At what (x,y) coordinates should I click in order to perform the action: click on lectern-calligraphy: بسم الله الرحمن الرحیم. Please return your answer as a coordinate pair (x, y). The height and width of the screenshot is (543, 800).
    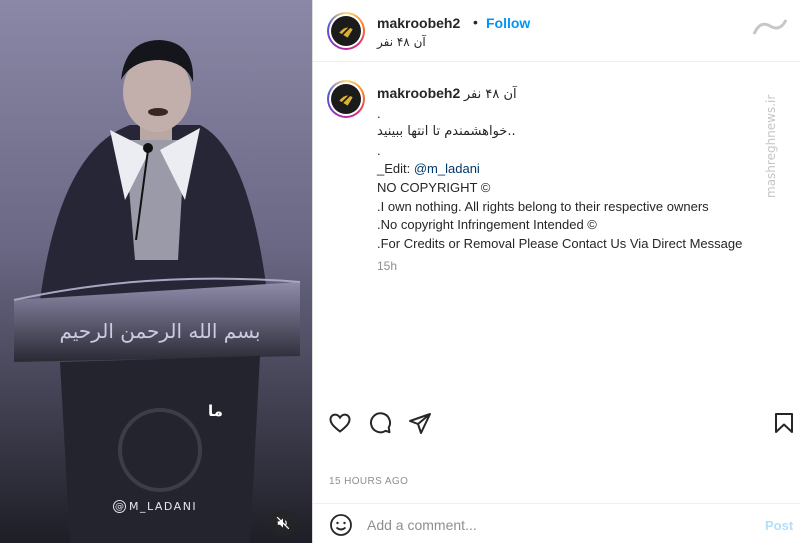
    Looking at the image, I should click on (159, 331).